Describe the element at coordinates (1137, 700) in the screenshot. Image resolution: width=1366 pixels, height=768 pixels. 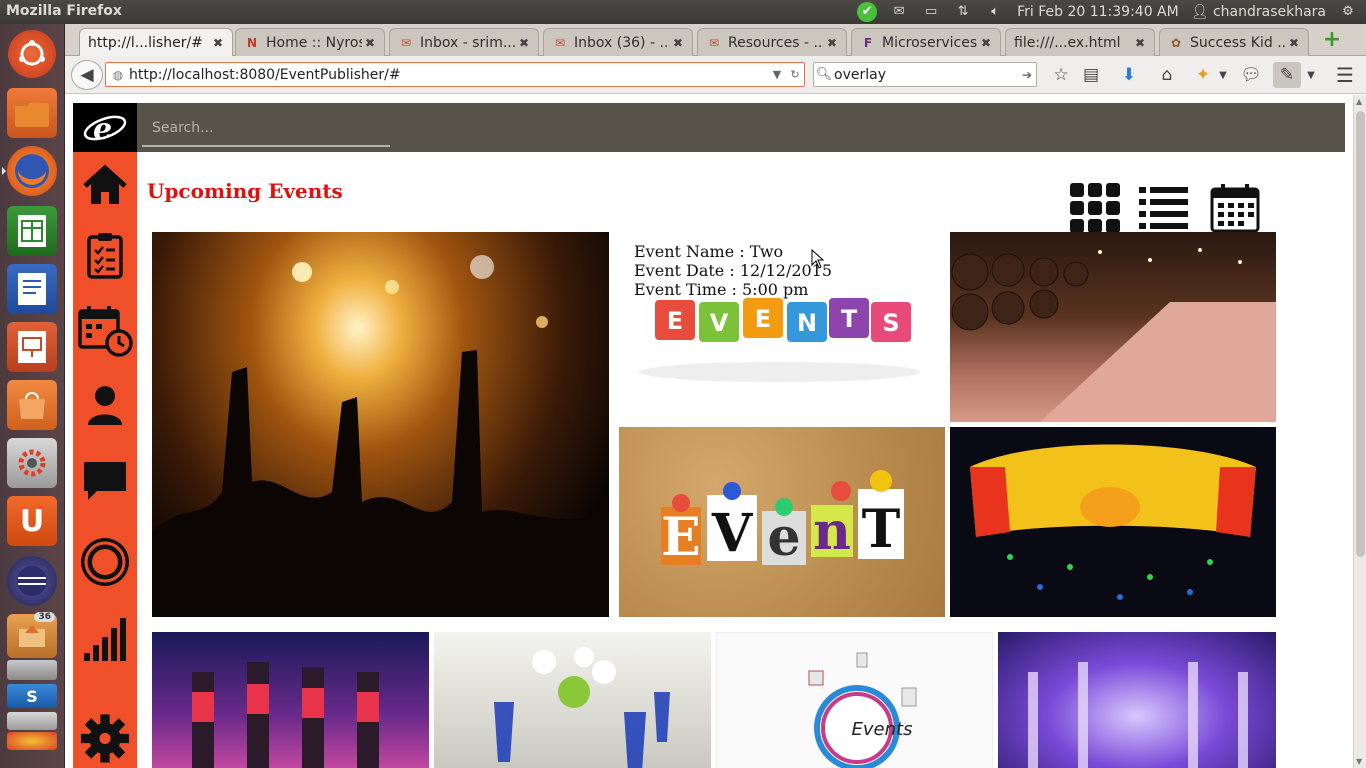
I see `event-card-purple-hall` at that location.